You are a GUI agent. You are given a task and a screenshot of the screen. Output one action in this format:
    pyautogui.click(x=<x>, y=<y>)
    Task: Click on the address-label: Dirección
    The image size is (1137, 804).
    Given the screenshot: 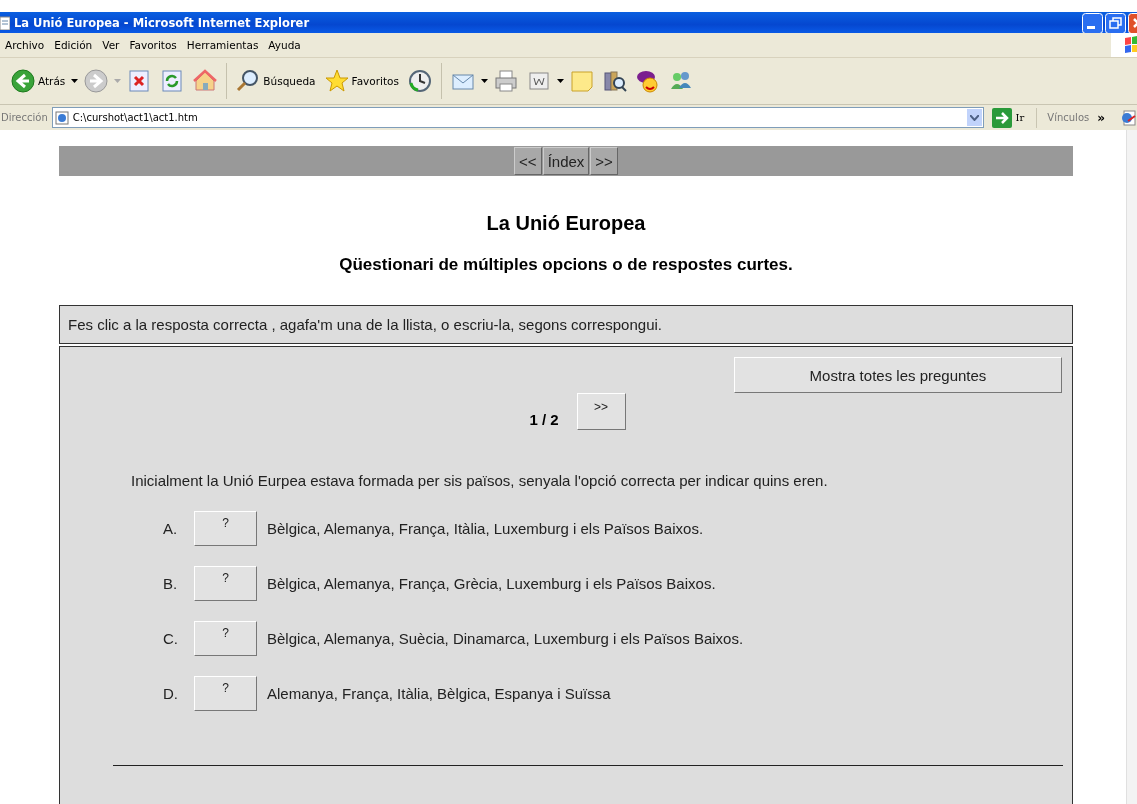 What is the action you would take?
    pyautogui.click(x=24, y=117)
    